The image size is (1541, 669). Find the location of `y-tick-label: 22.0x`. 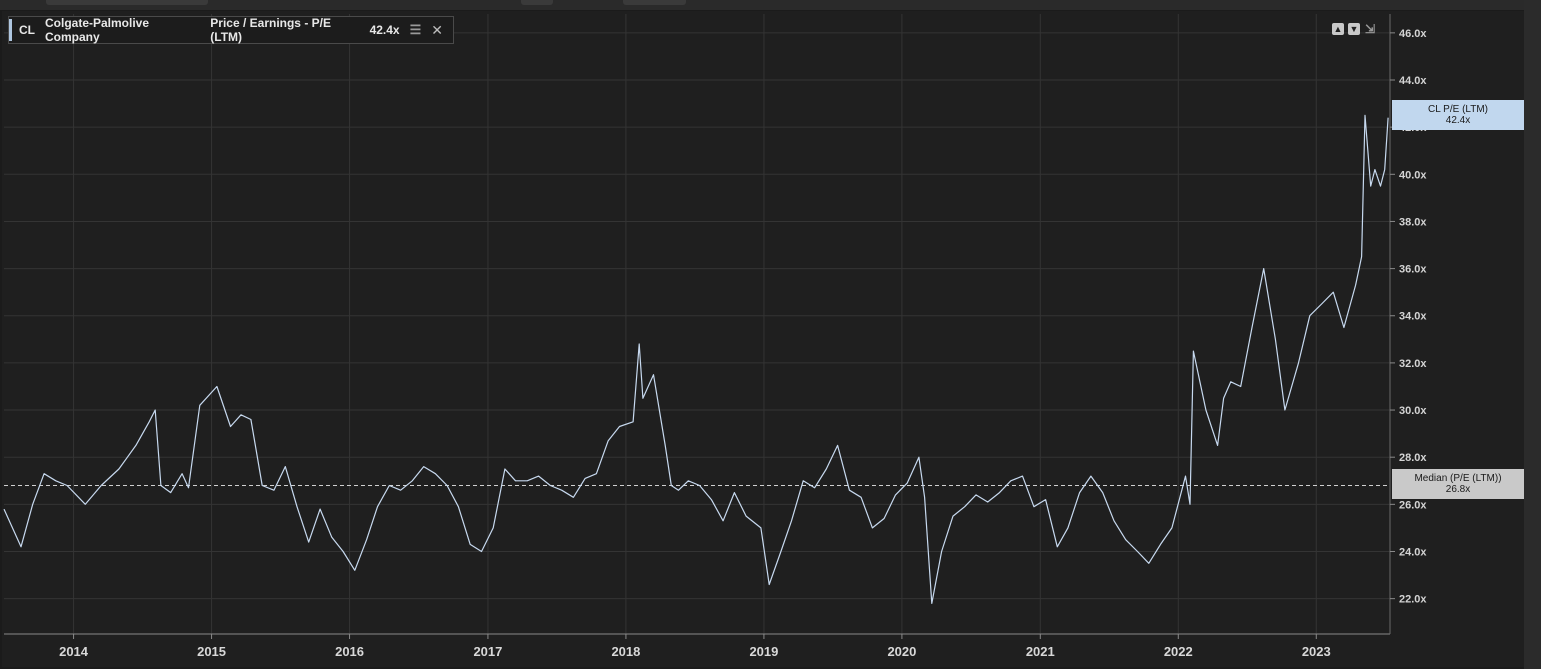

y-tick-label: 22.0x is located at coordinates (1413, 600).